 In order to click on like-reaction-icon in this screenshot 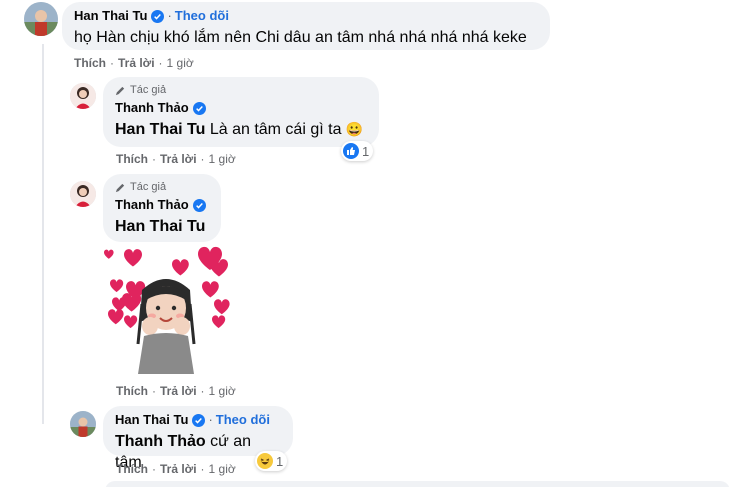, I will do `click(351, 151)`.